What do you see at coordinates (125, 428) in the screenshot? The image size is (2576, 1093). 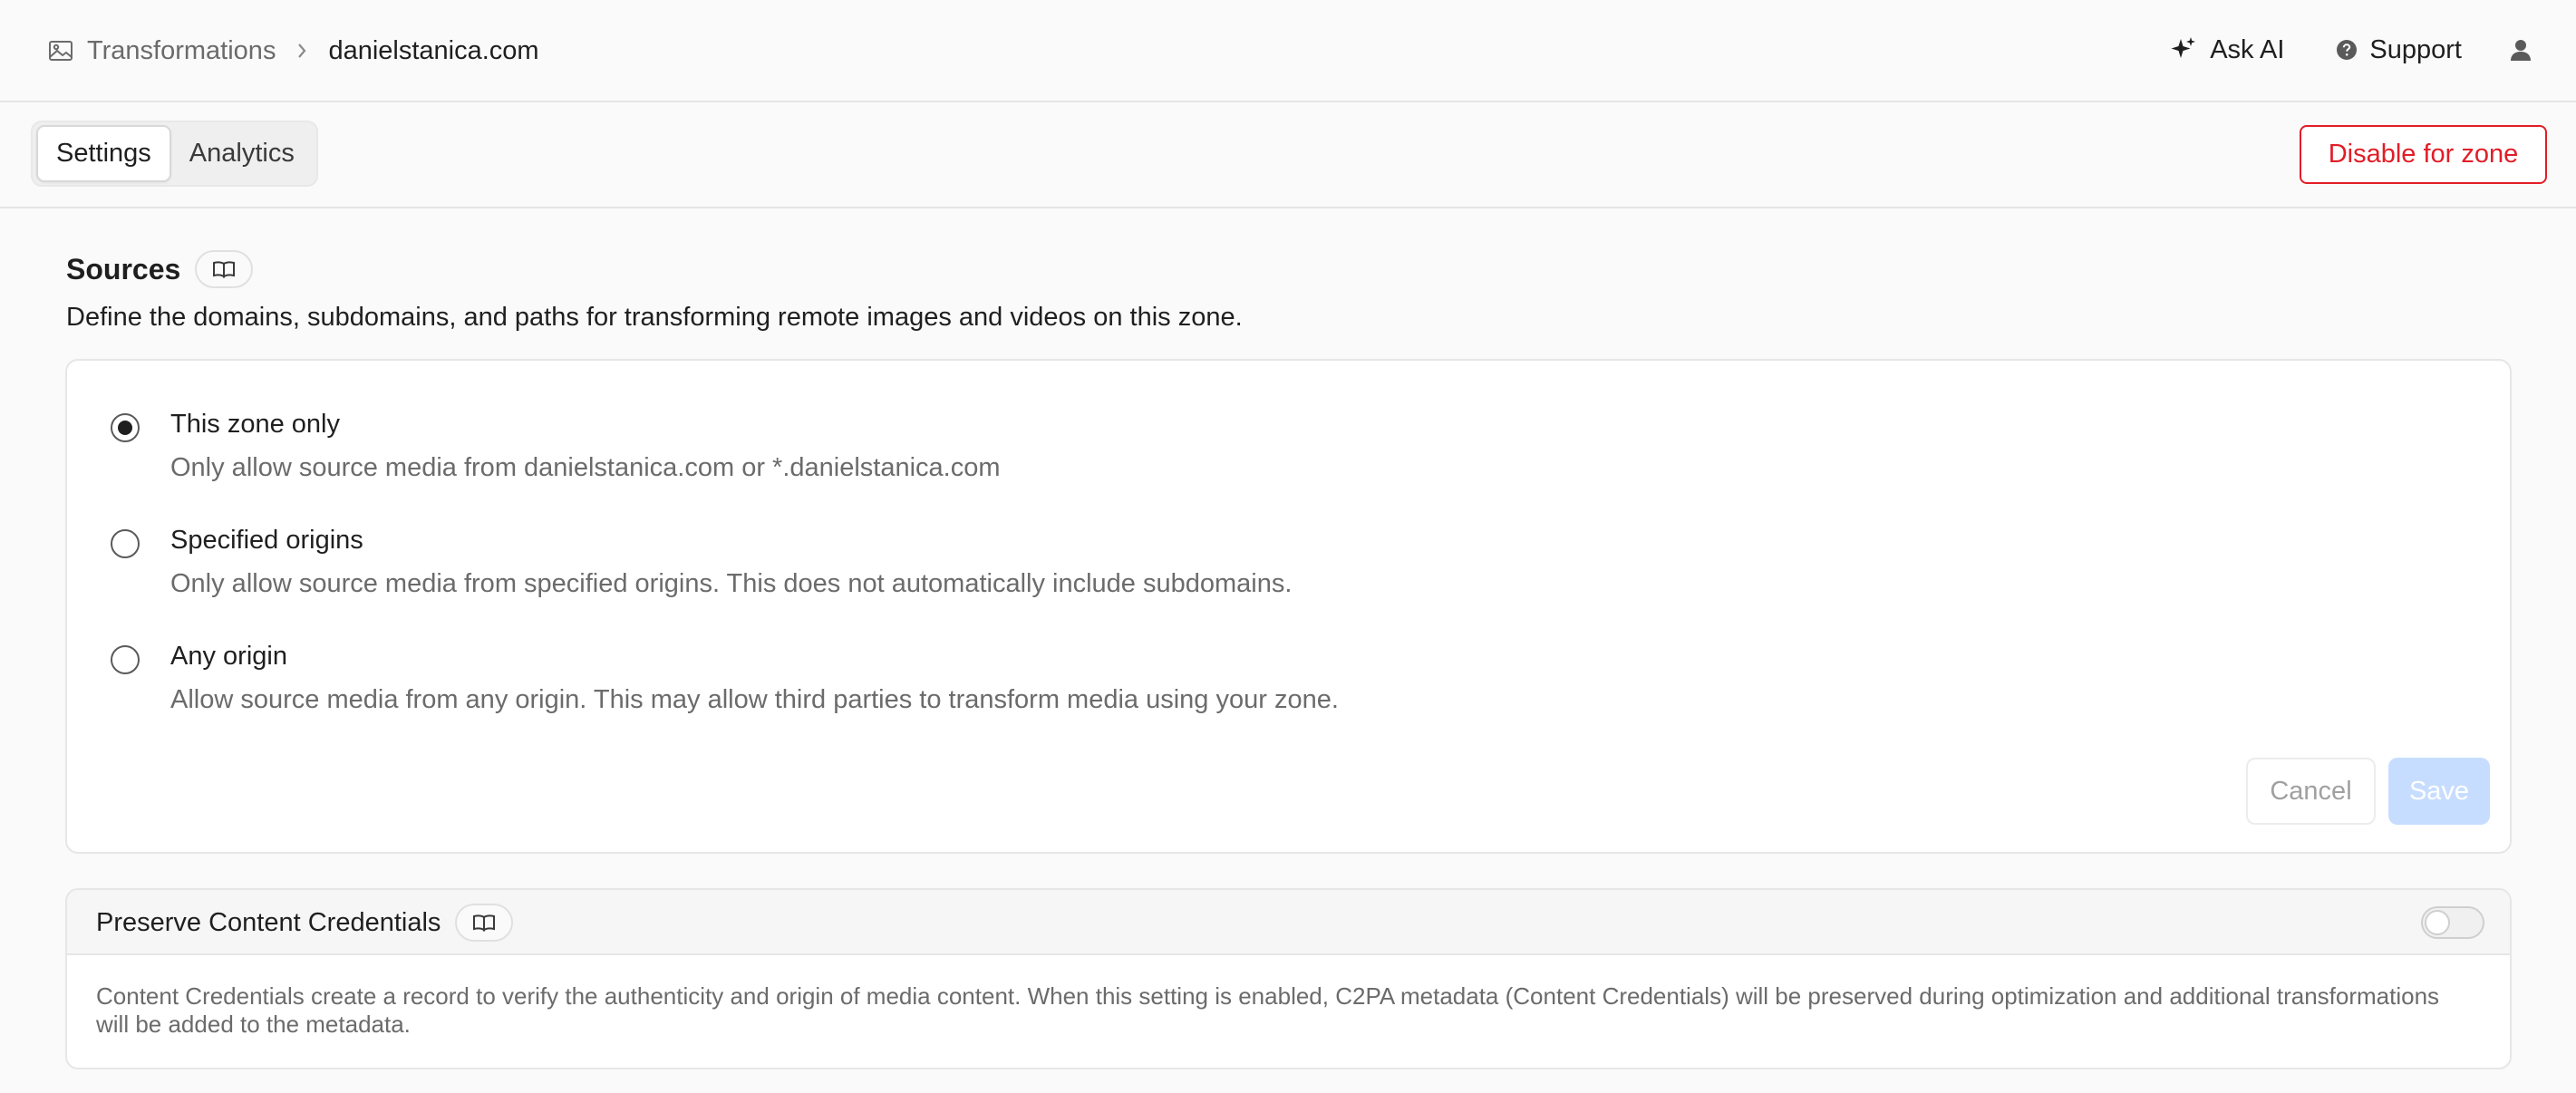 I see `radio-this-zone-only` at bounding box center [125, 428].